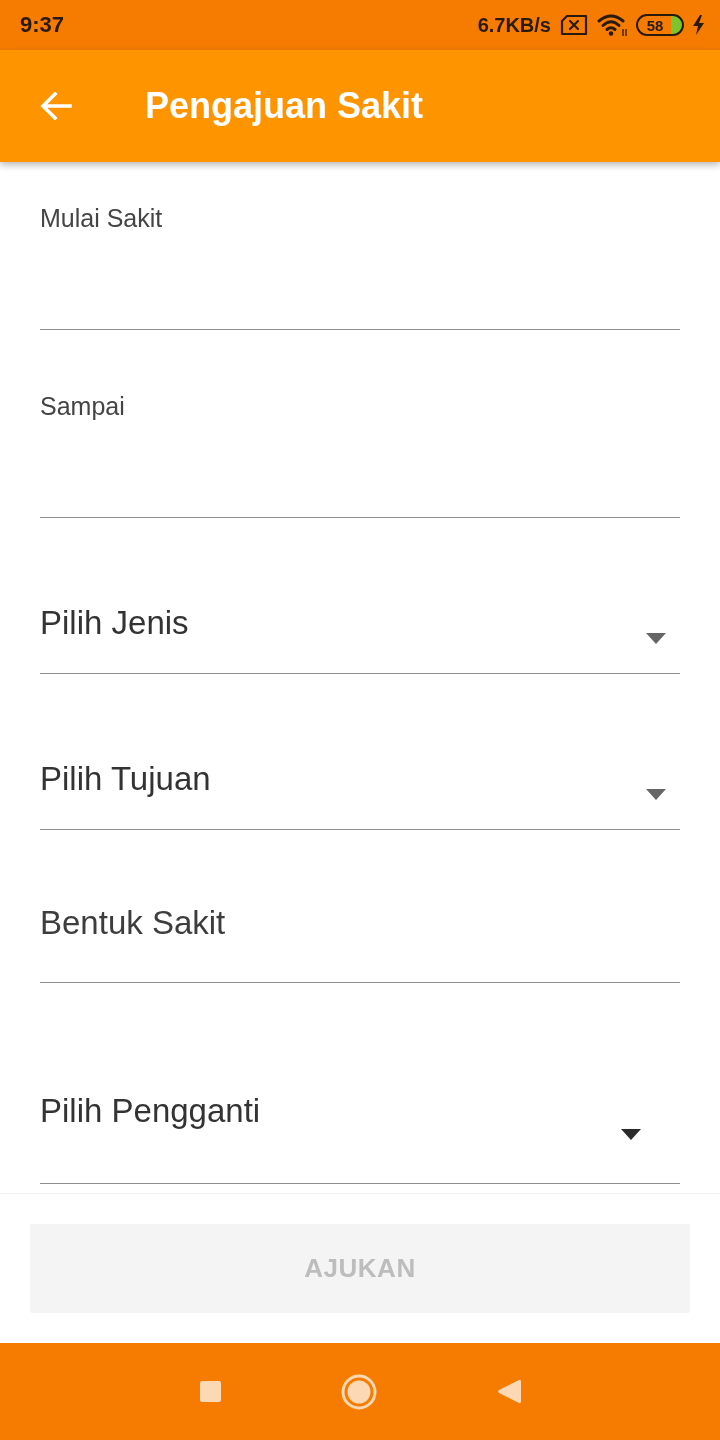  What do you see at coordinates (360, 937) in the screenshot?
I see `text-field: Bentuk Sakit` at bounding box center [360, 937].